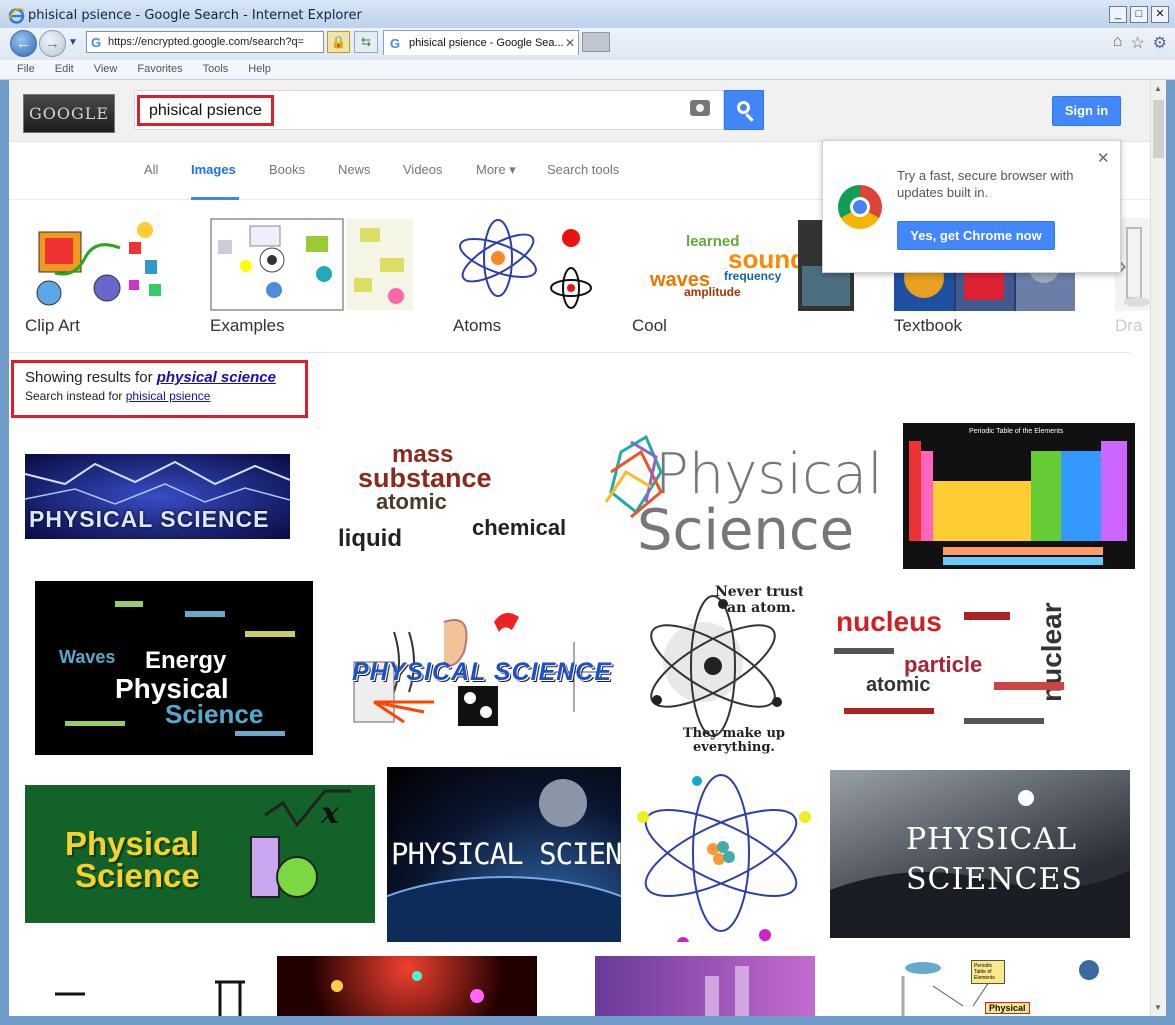 The image size is (1175, 1025). Describe the element at coordinates (151, 169) in the screenshot. I see `tab-all: All` at that location.